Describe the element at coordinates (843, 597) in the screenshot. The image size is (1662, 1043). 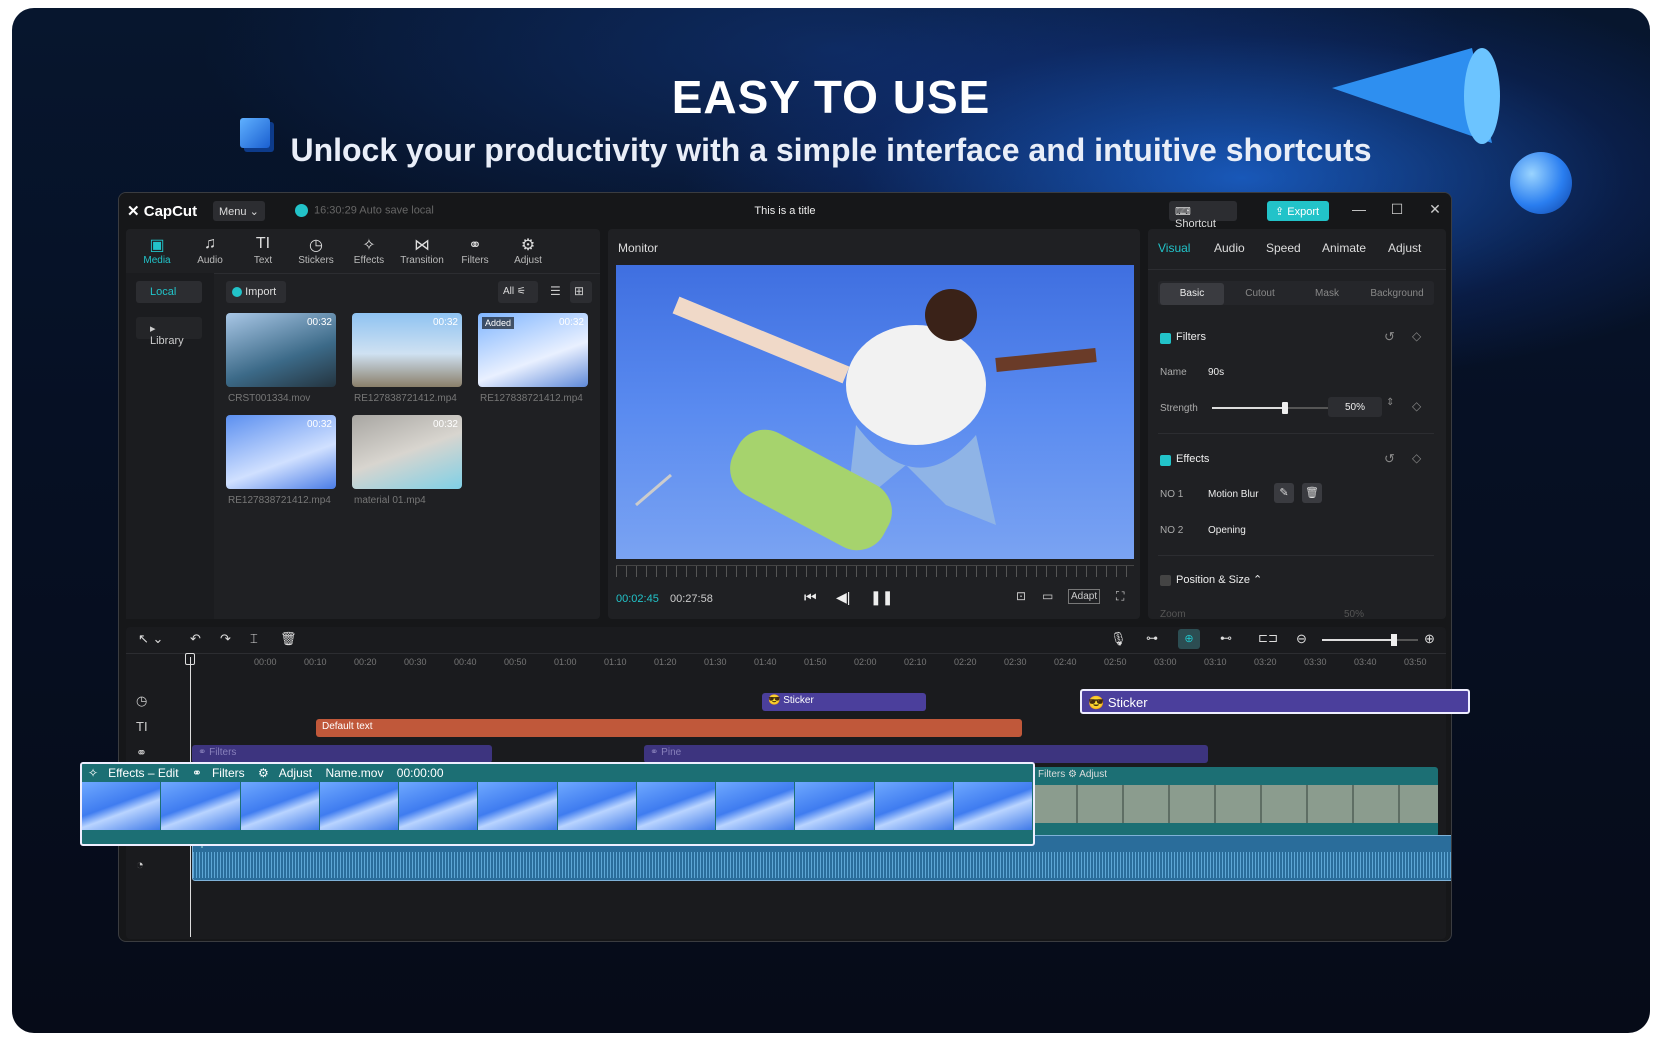
I see `step-back-icon: ◀|` at that location.